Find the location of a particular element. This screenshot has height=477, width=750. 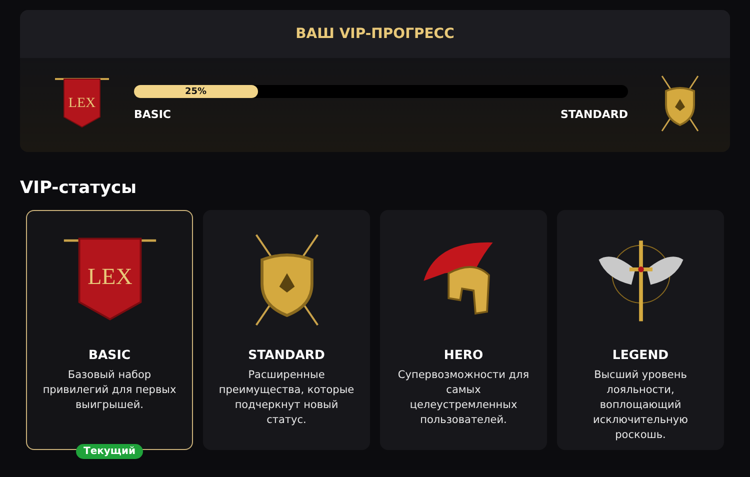

progress-percent: 25% is located at coordinates (195, 91).